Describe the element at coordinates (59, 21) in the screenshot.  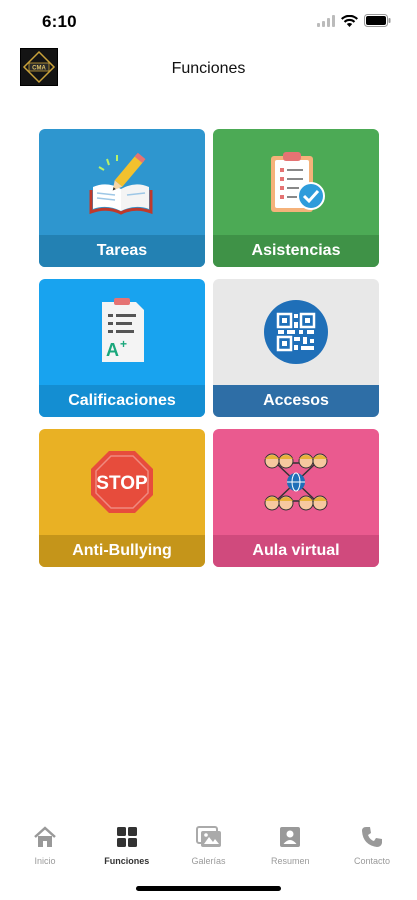
I see `status-time: 6:10` at that location.